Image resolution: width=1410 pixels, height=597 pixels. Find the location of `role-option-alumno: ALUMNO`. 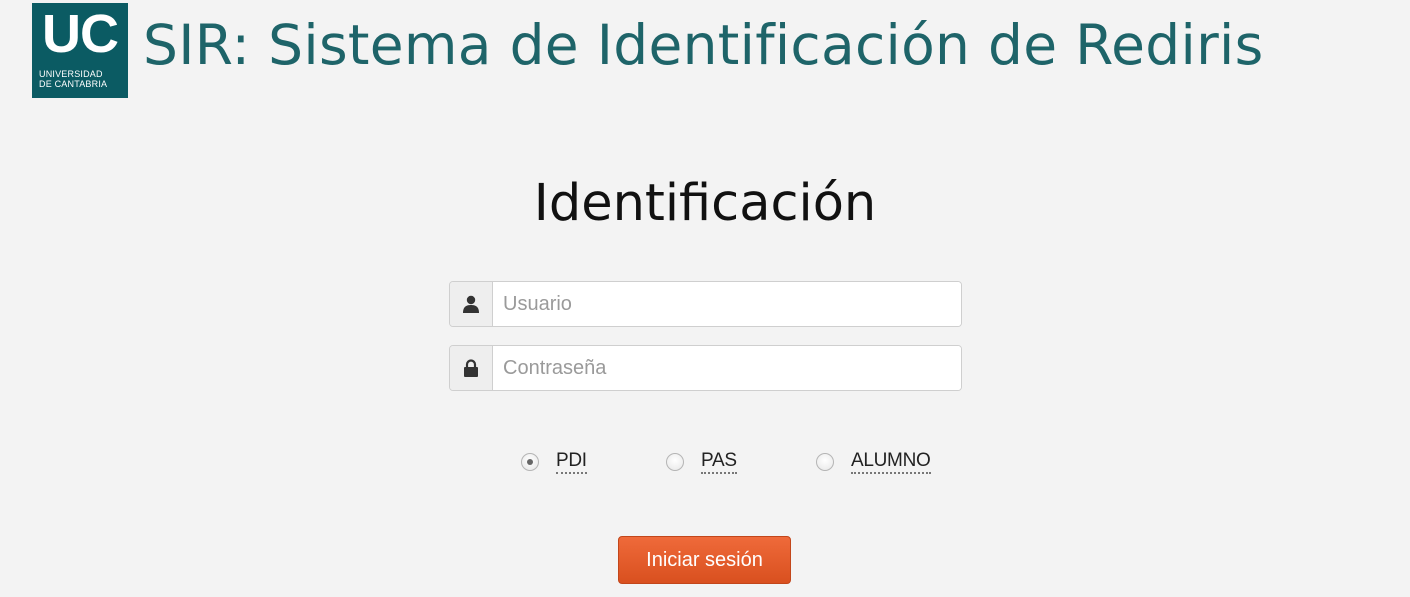

role-option-alumno: ALUMNO is located at coordinates (873, 462).